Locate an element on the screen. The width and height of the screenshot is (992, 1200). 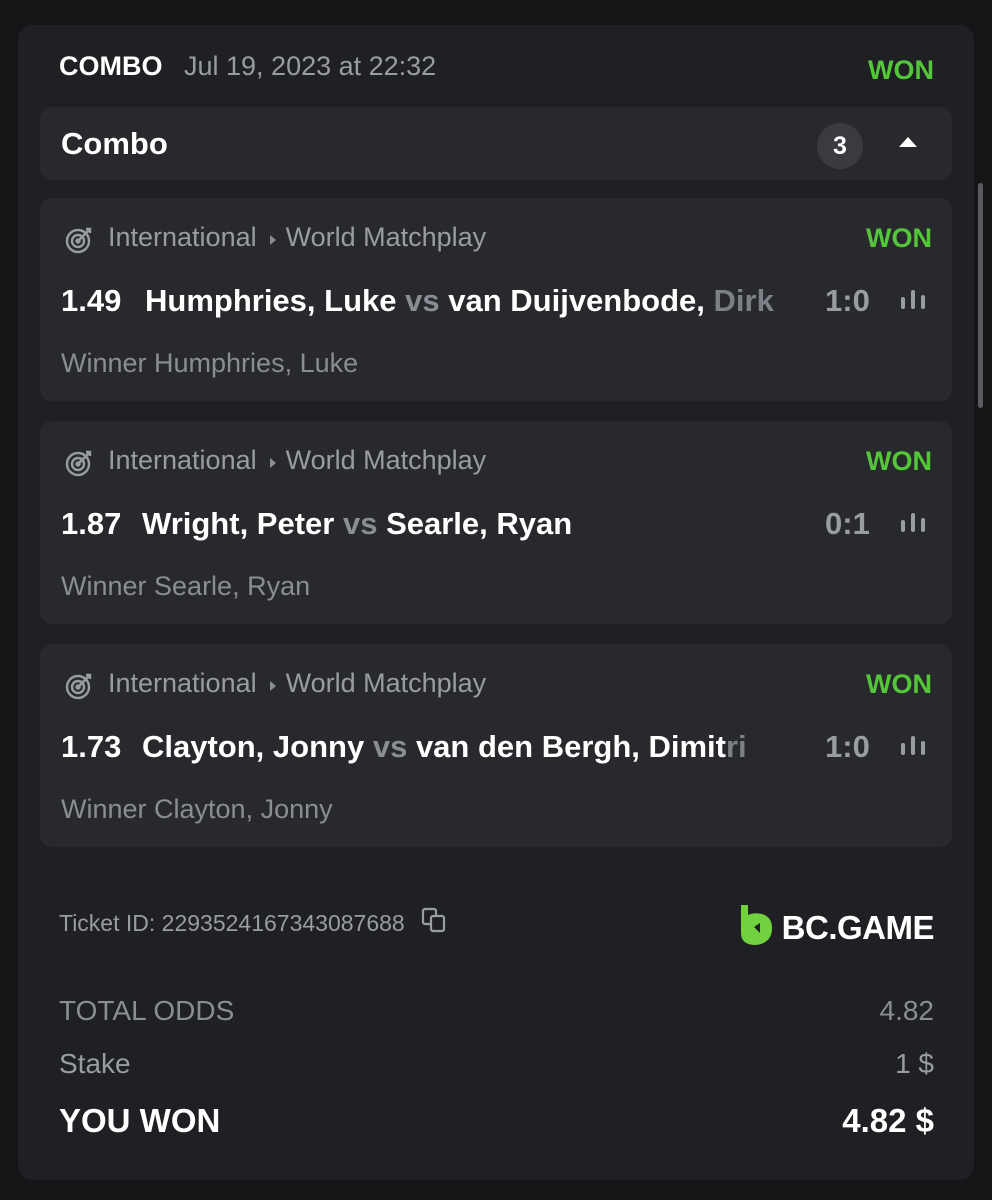
ticket-id-text: Ticket ID: 2293524167343087688 is located at coordinates (232, 922).